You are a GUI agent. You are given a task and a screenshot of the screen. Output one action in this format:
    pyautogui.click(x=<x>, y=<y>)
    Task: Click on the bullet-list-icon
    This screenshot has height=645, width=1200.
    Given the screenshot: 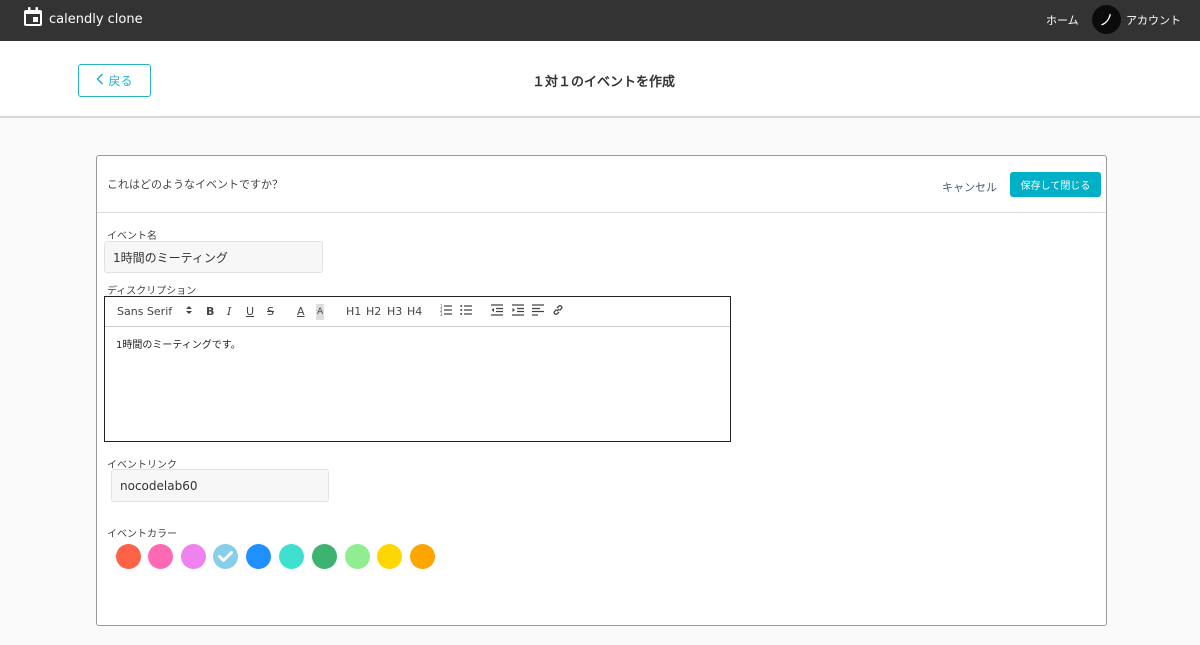 What is the action you would take?
    pyautogui.click(x=466, y=312)
    